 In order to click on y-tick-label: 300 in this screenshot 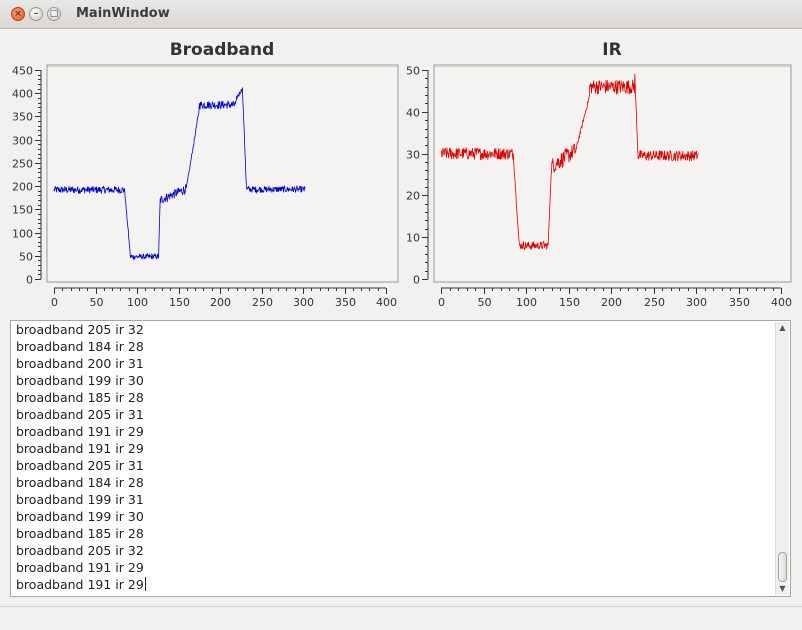, I will do `click(22, 141)`.